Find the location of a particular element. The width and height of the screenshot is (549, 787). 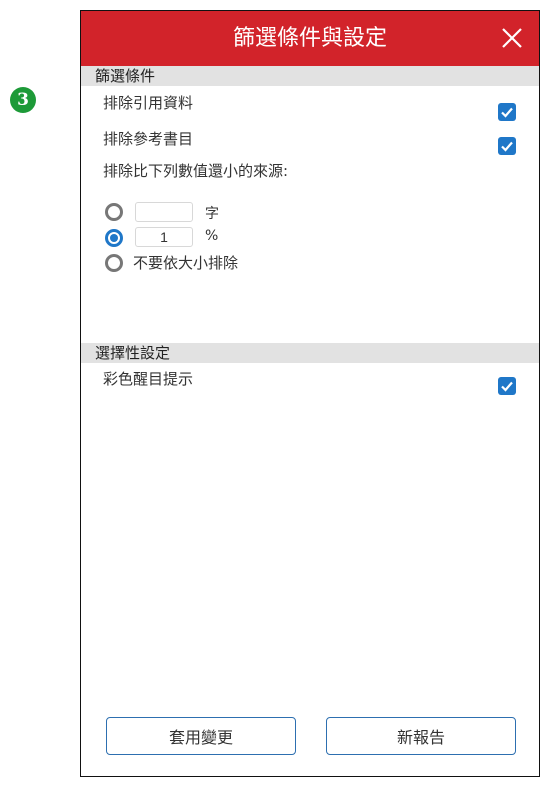

no-size-exclusion-label: 不要依大小排除 is located at coordinates (186, 263).